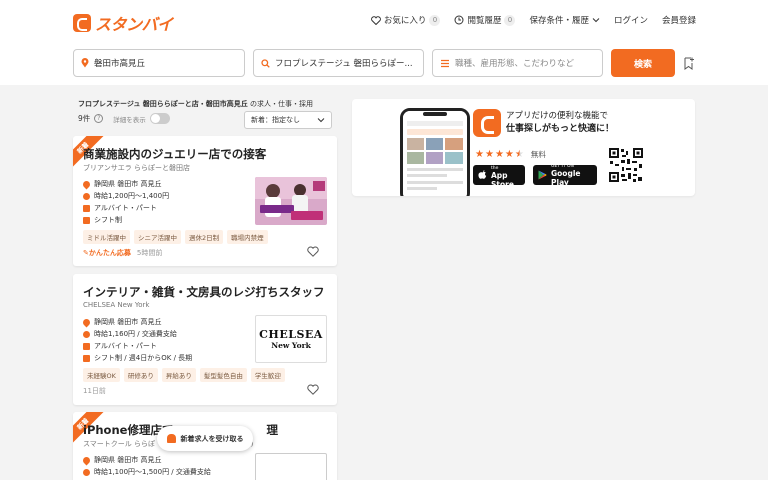  Describe the element at coordinates (510, 154) in the screenshot. I see `rating-stars: ★ ★ ★ ★ ★ 無料` at that location.